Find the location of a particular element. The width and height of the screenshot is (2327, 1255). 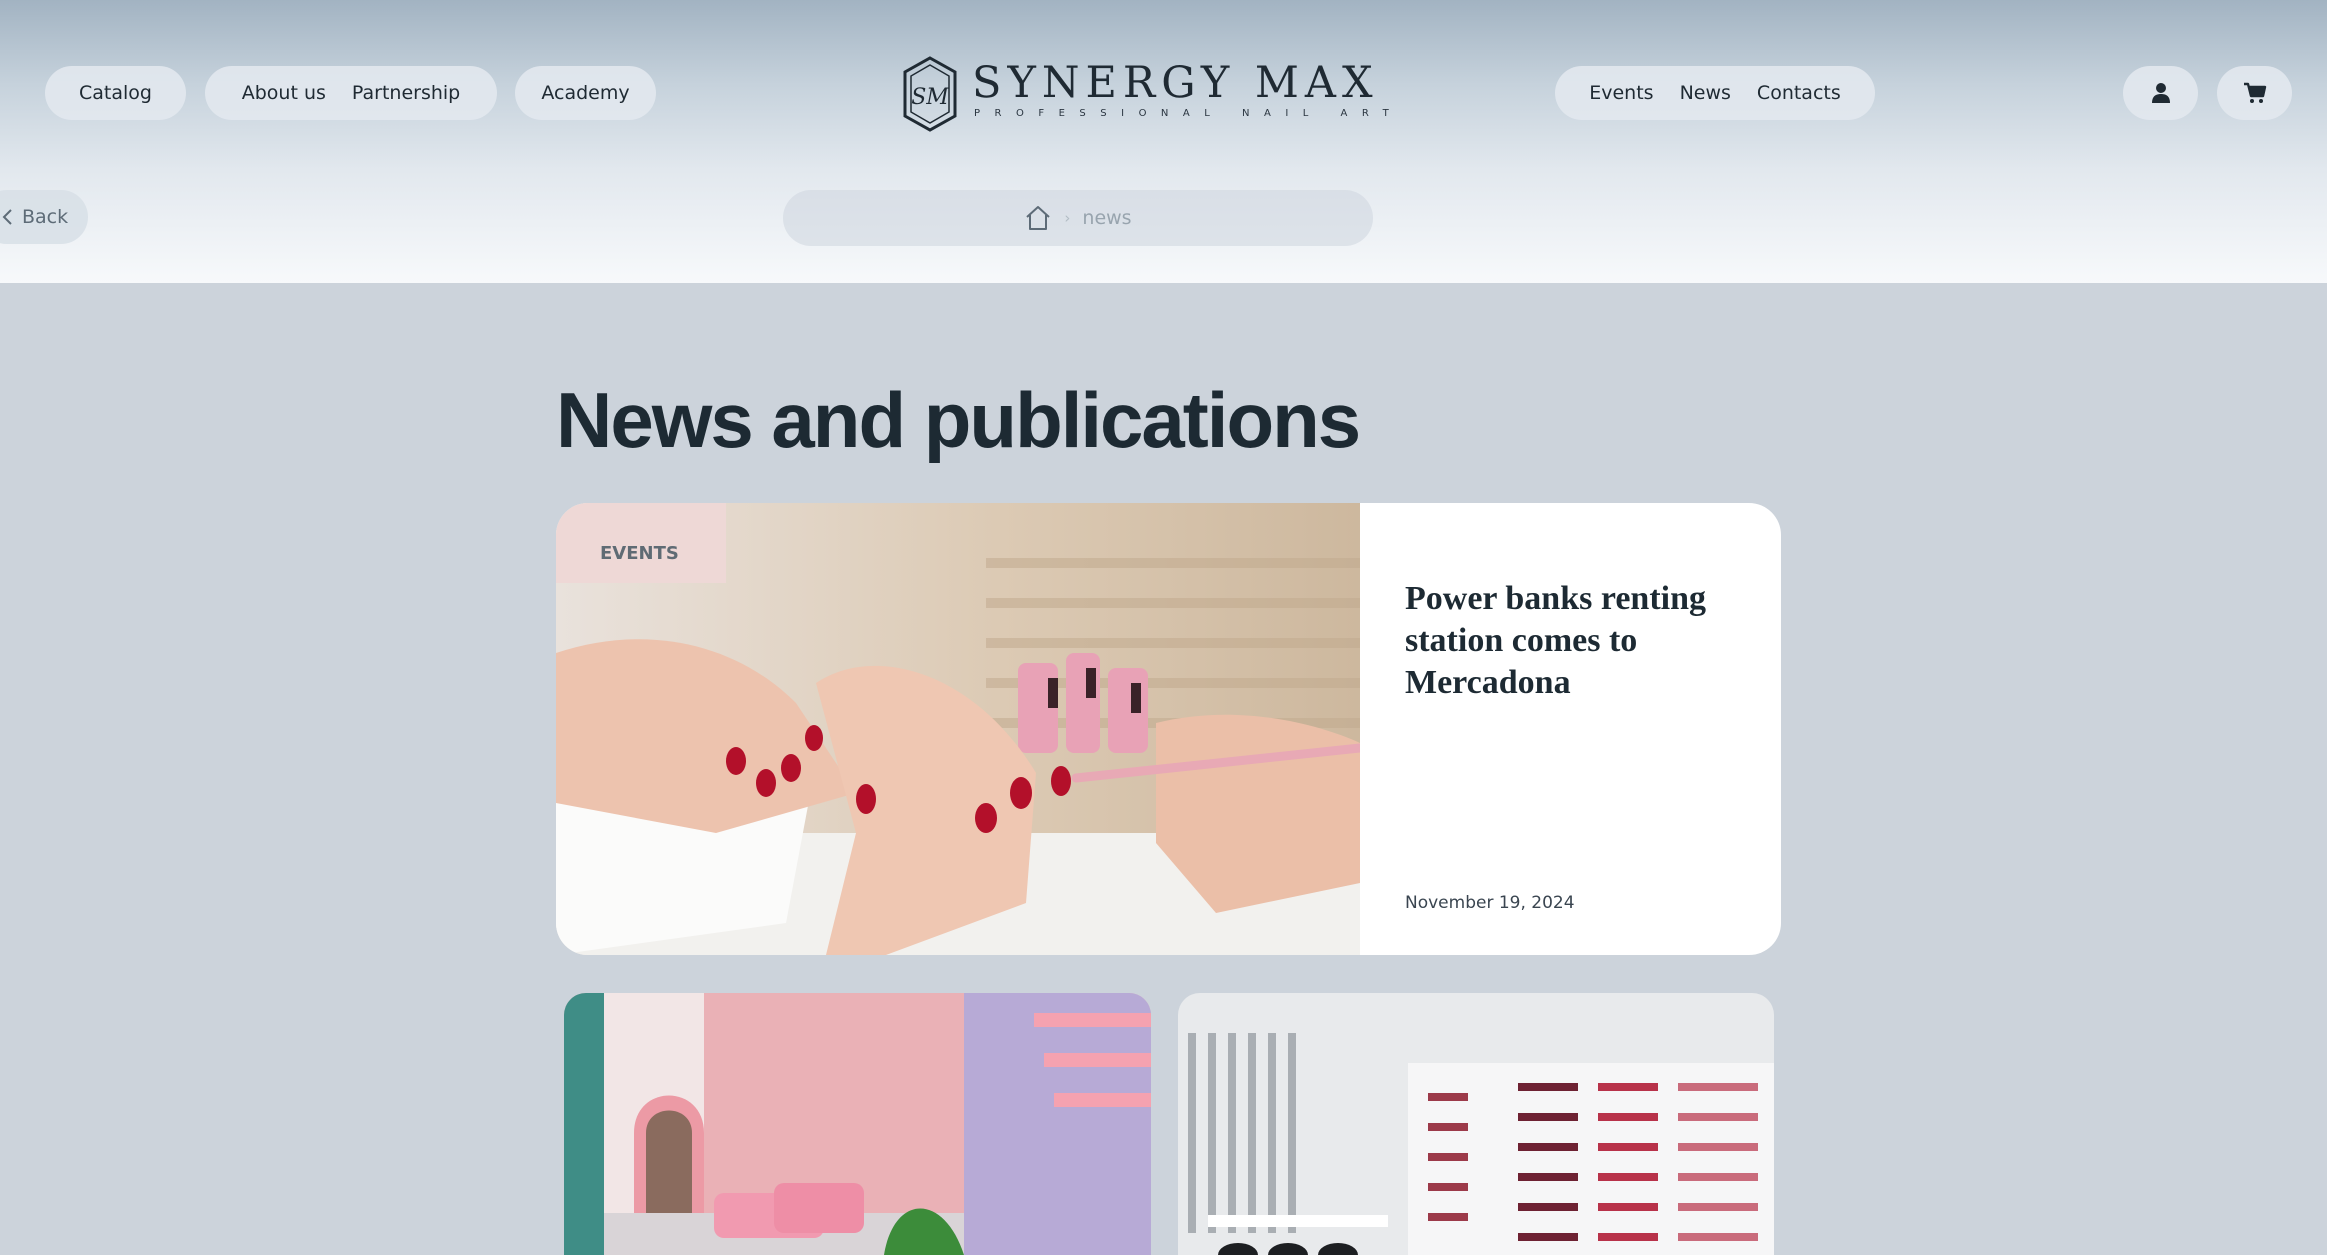

nav-catalog: Catalog is located at coordinates (115, 93).